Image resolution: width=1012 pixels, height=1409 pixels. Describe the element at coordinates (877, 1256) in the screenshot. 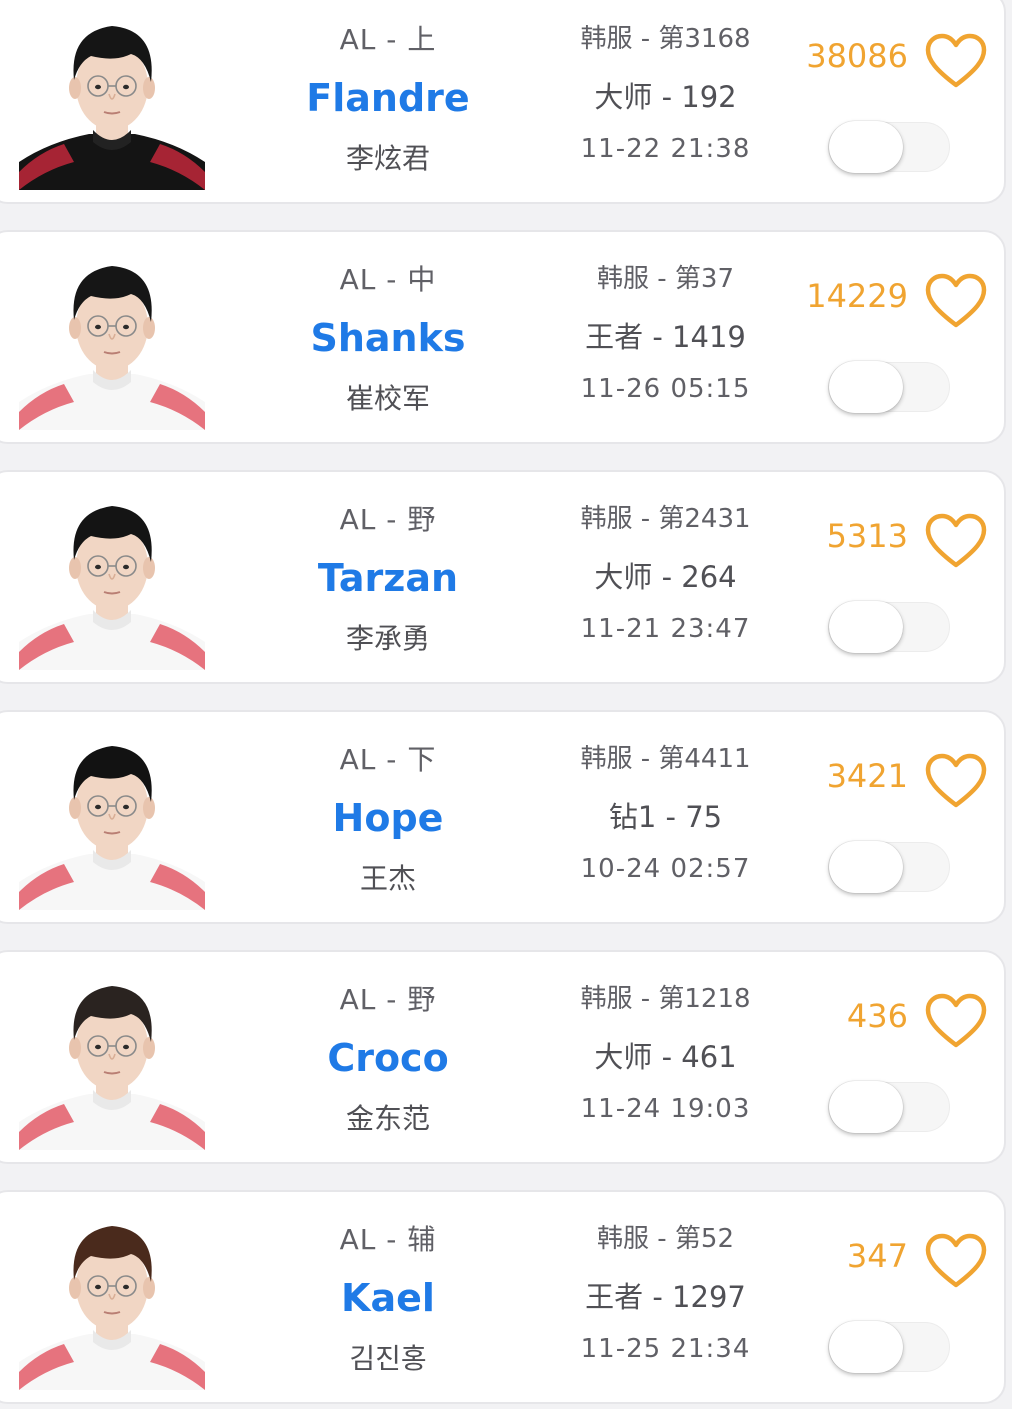

I see `like-count: 347` at that location.